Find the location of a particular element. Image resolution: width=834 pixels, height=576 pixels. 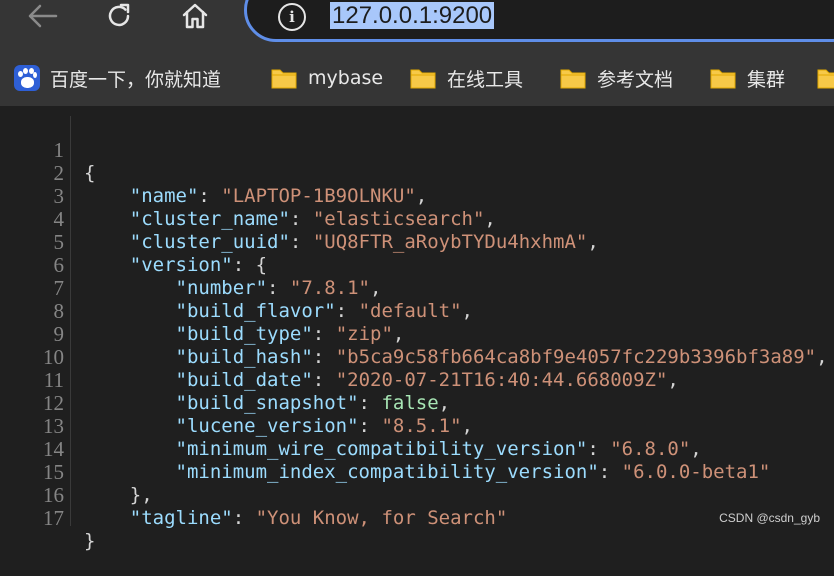

colon: : is located at coordinates (244, 518).